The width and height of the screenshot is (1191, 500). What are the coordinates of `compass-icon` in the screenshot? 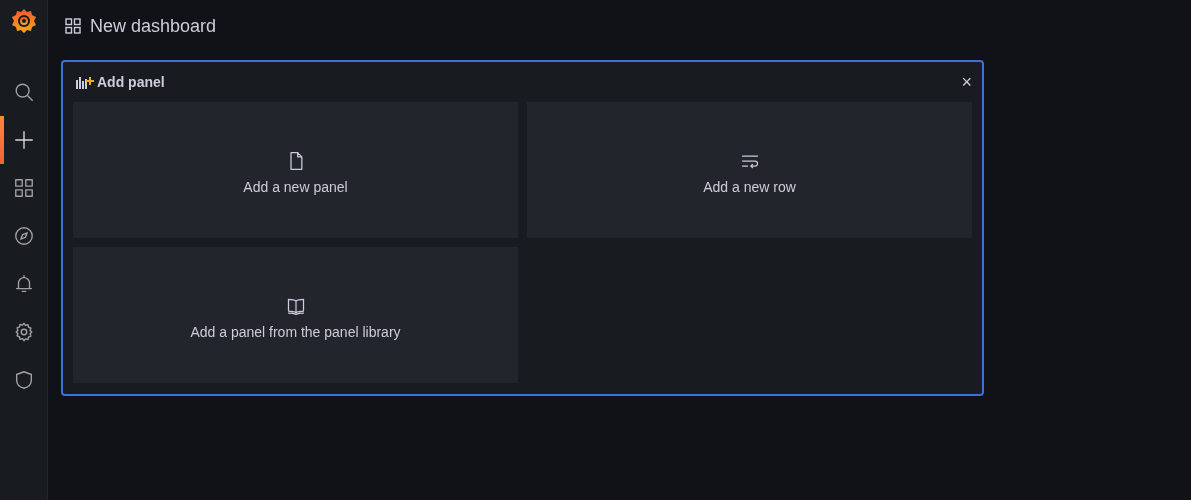 It's located at (23, 236).